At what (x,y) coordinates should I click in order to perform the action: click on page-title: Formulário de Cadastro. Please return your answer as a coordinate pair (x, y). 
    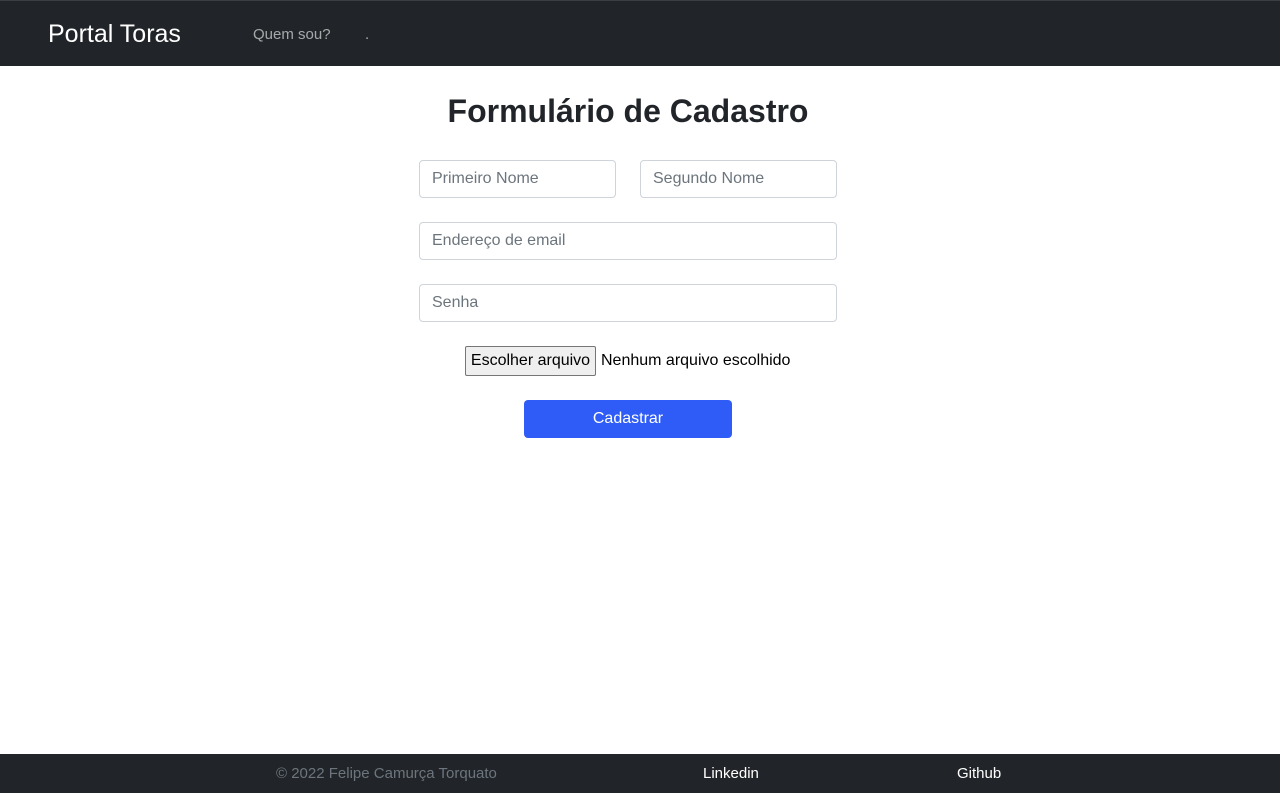
    Looking at the image, I should click on (628, 111).